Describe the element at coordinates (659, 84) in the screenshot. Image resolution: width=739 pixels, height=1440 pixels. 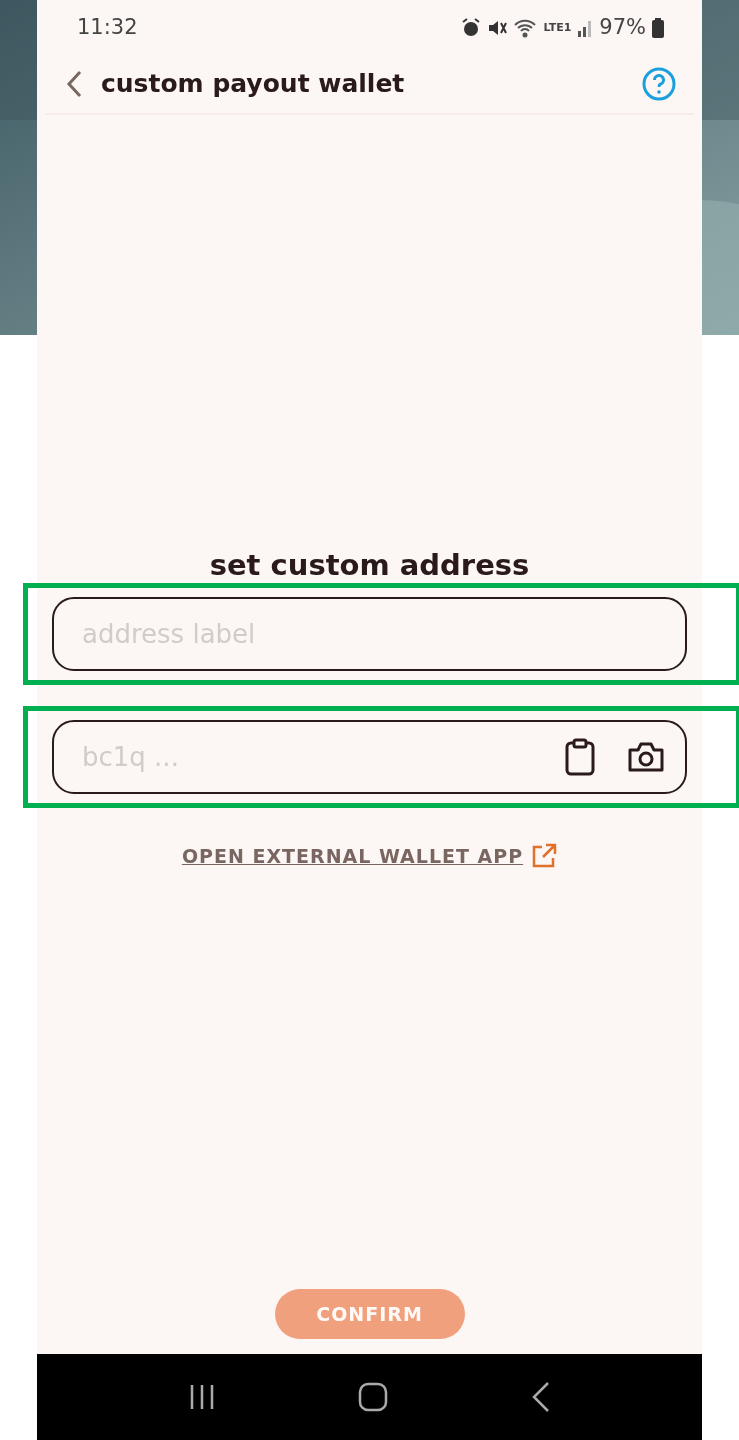
I see `help-icon` at that location.